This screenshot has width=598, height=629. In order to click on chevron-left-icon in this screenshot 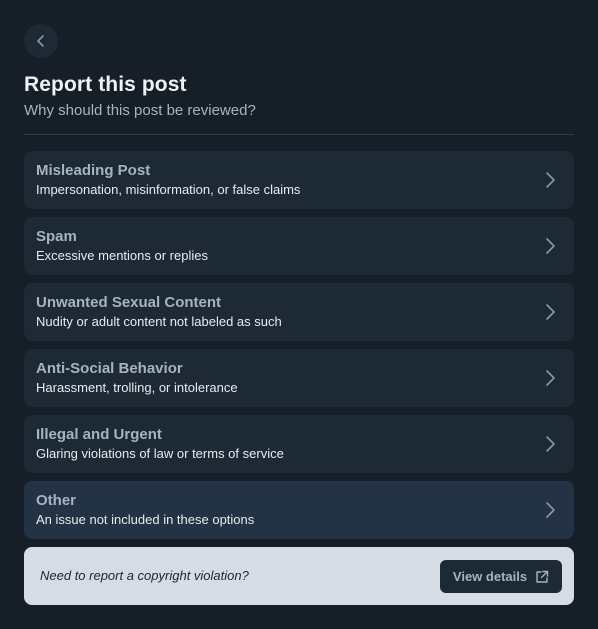, I will do `click(41, 41)`.